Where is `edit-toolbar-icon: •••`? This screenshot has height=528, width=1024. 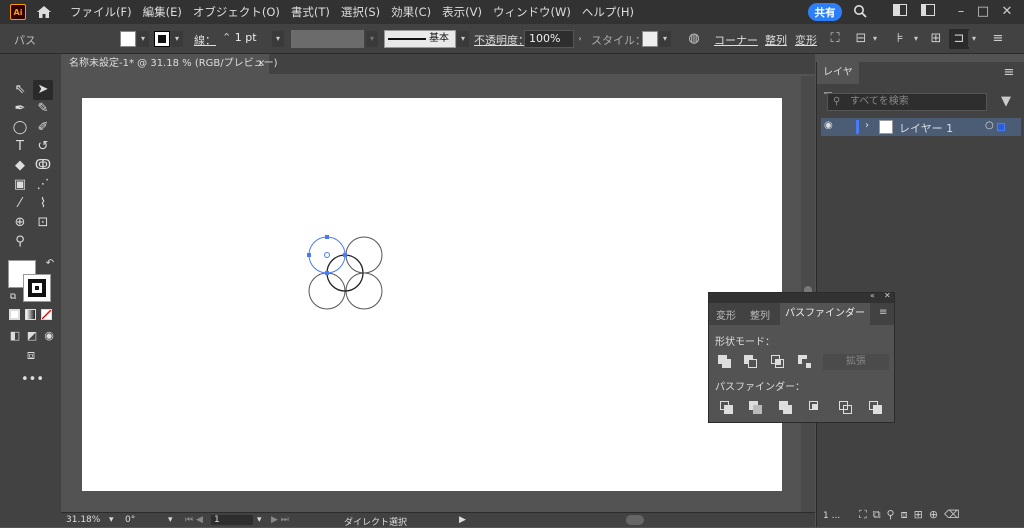
edit-toolbar-icon: ••• is located at coordinates (32, 380).